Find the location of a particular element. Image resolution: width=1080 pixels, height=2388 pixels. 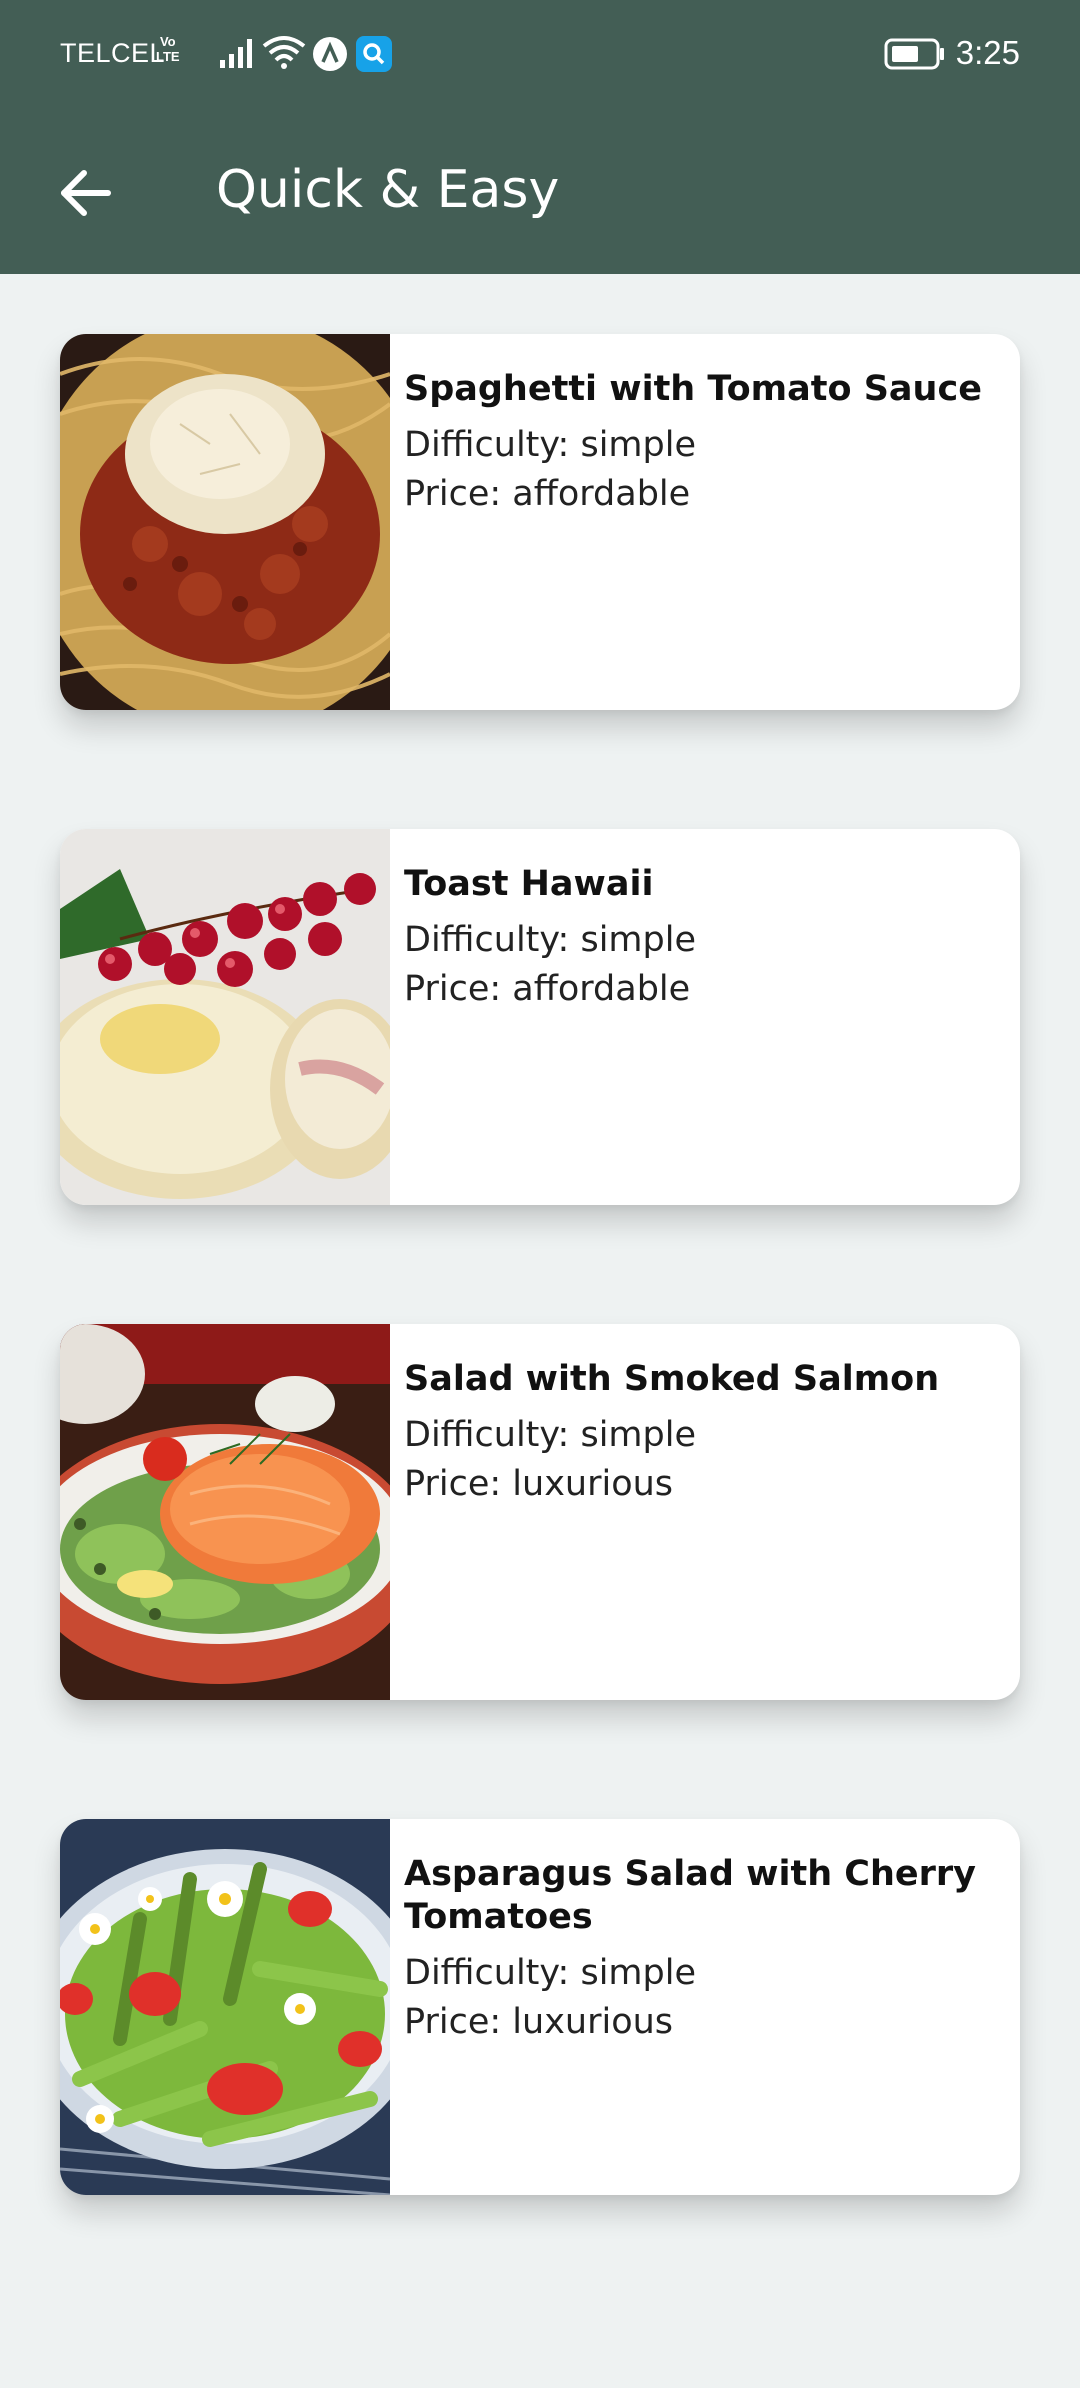

meal-title: Toast Hawaii is located at coordinates (529, 884).